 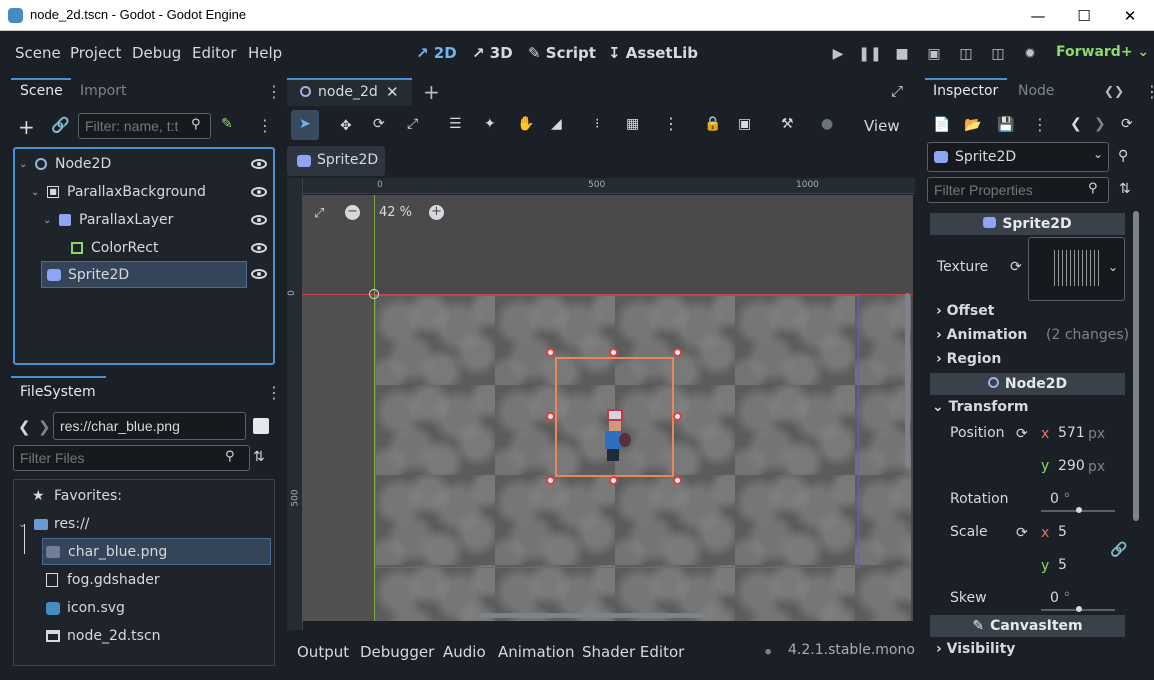 I want to click on inspector-scrollbar, so click(x=1136, y=366).